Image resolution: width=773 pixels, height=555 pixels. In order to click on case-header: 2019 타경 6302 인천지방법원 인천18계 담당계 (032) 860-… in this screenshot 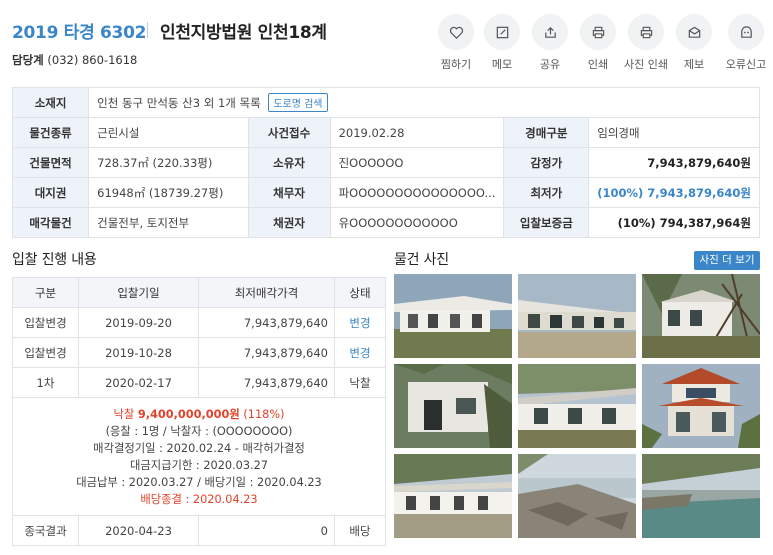, I will do `click(386, 40)`.